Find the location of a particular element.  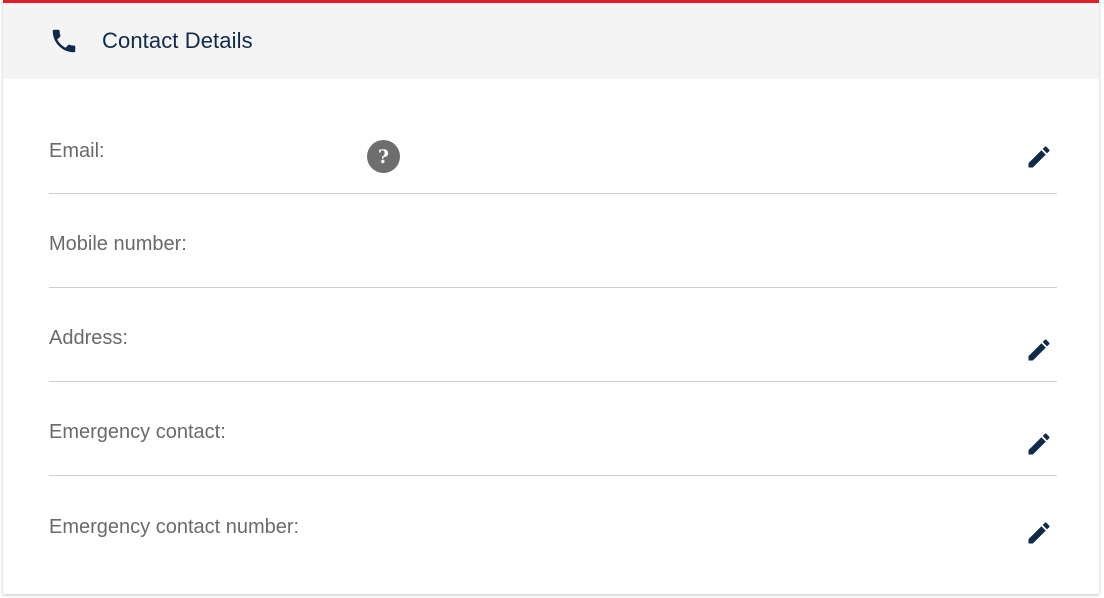

address-label: Address: is located at coordinates (88, 338).